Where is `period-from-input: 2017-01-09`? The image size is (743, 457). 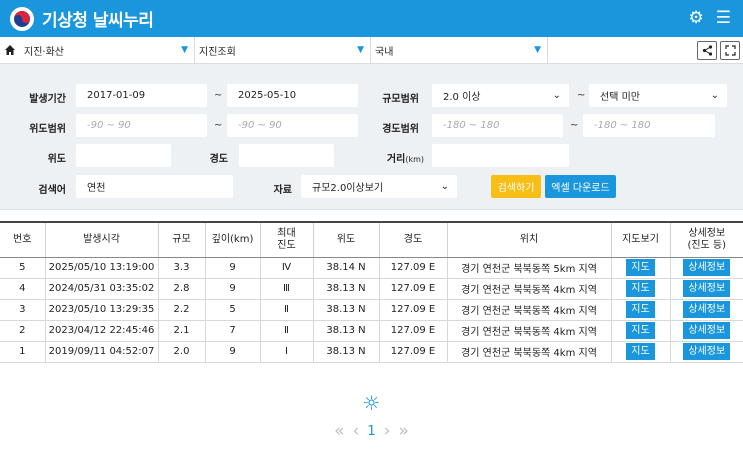 period-from-input: 2017-01-09 is located at coordinates (141, 95).